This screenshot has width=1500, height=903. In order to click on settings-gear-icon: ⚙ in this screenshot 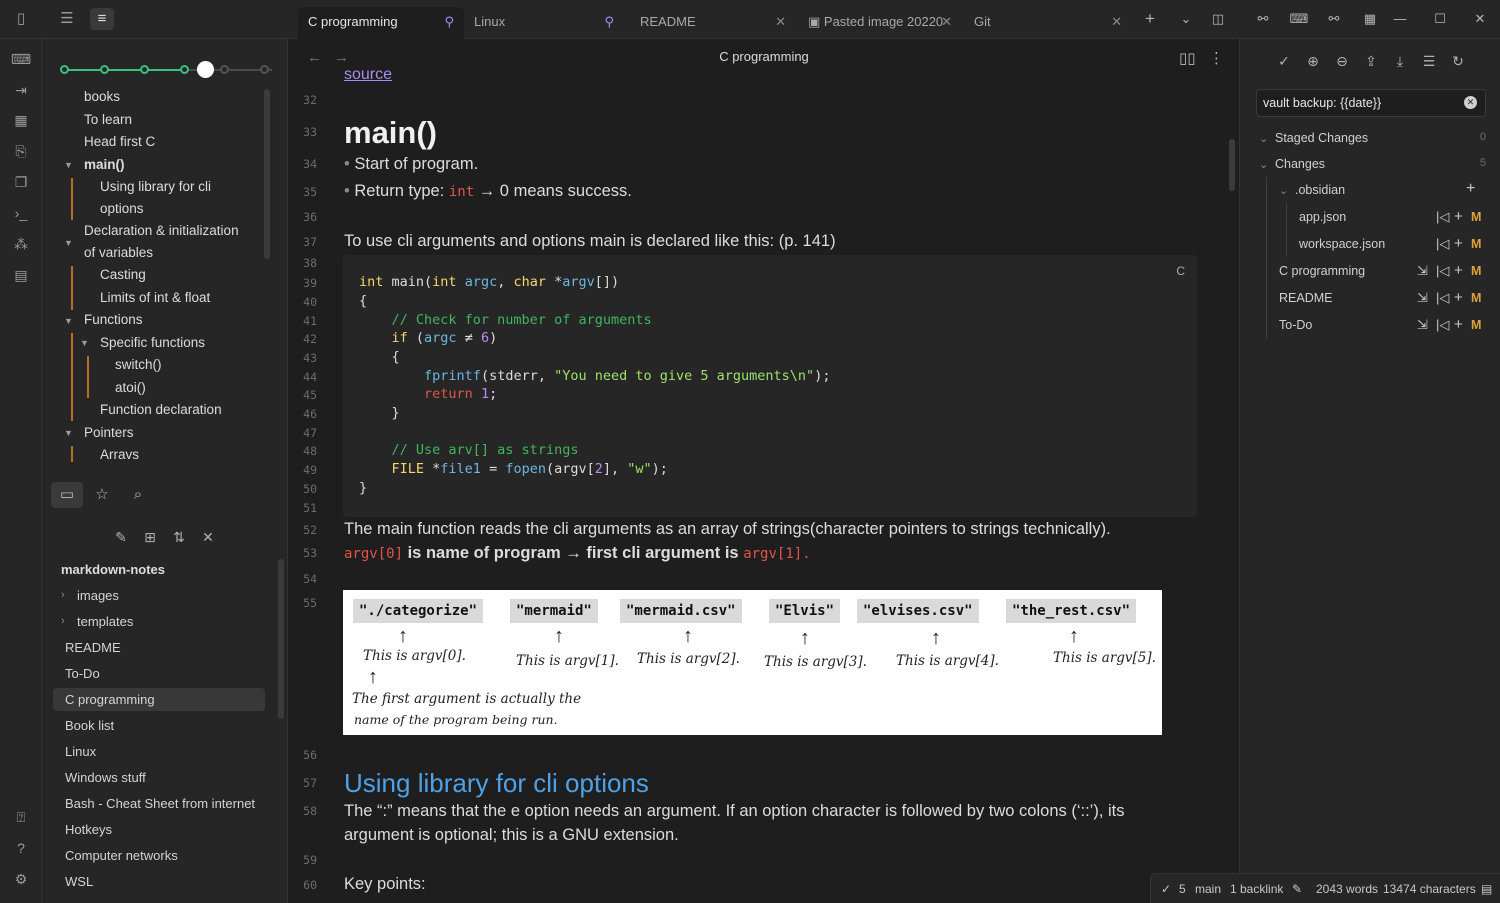, I will do `click(21, 879)`.